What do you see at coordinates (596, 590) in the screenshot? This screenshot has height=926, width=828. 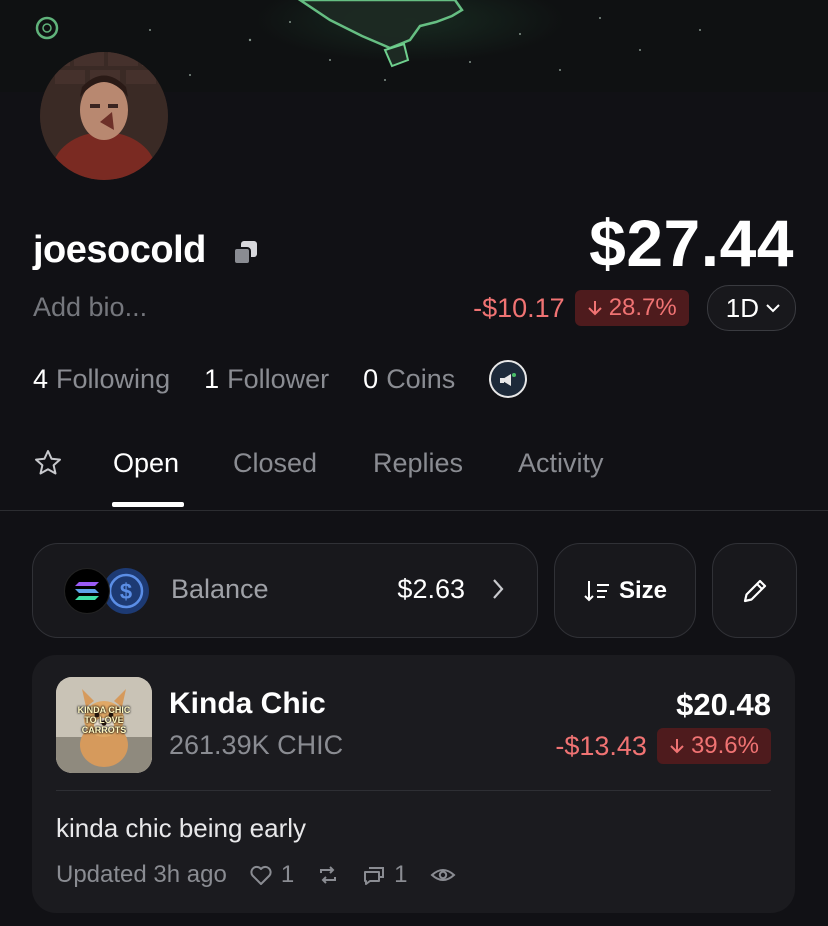 I see `sort-icon` at bounding box center [596, 590].